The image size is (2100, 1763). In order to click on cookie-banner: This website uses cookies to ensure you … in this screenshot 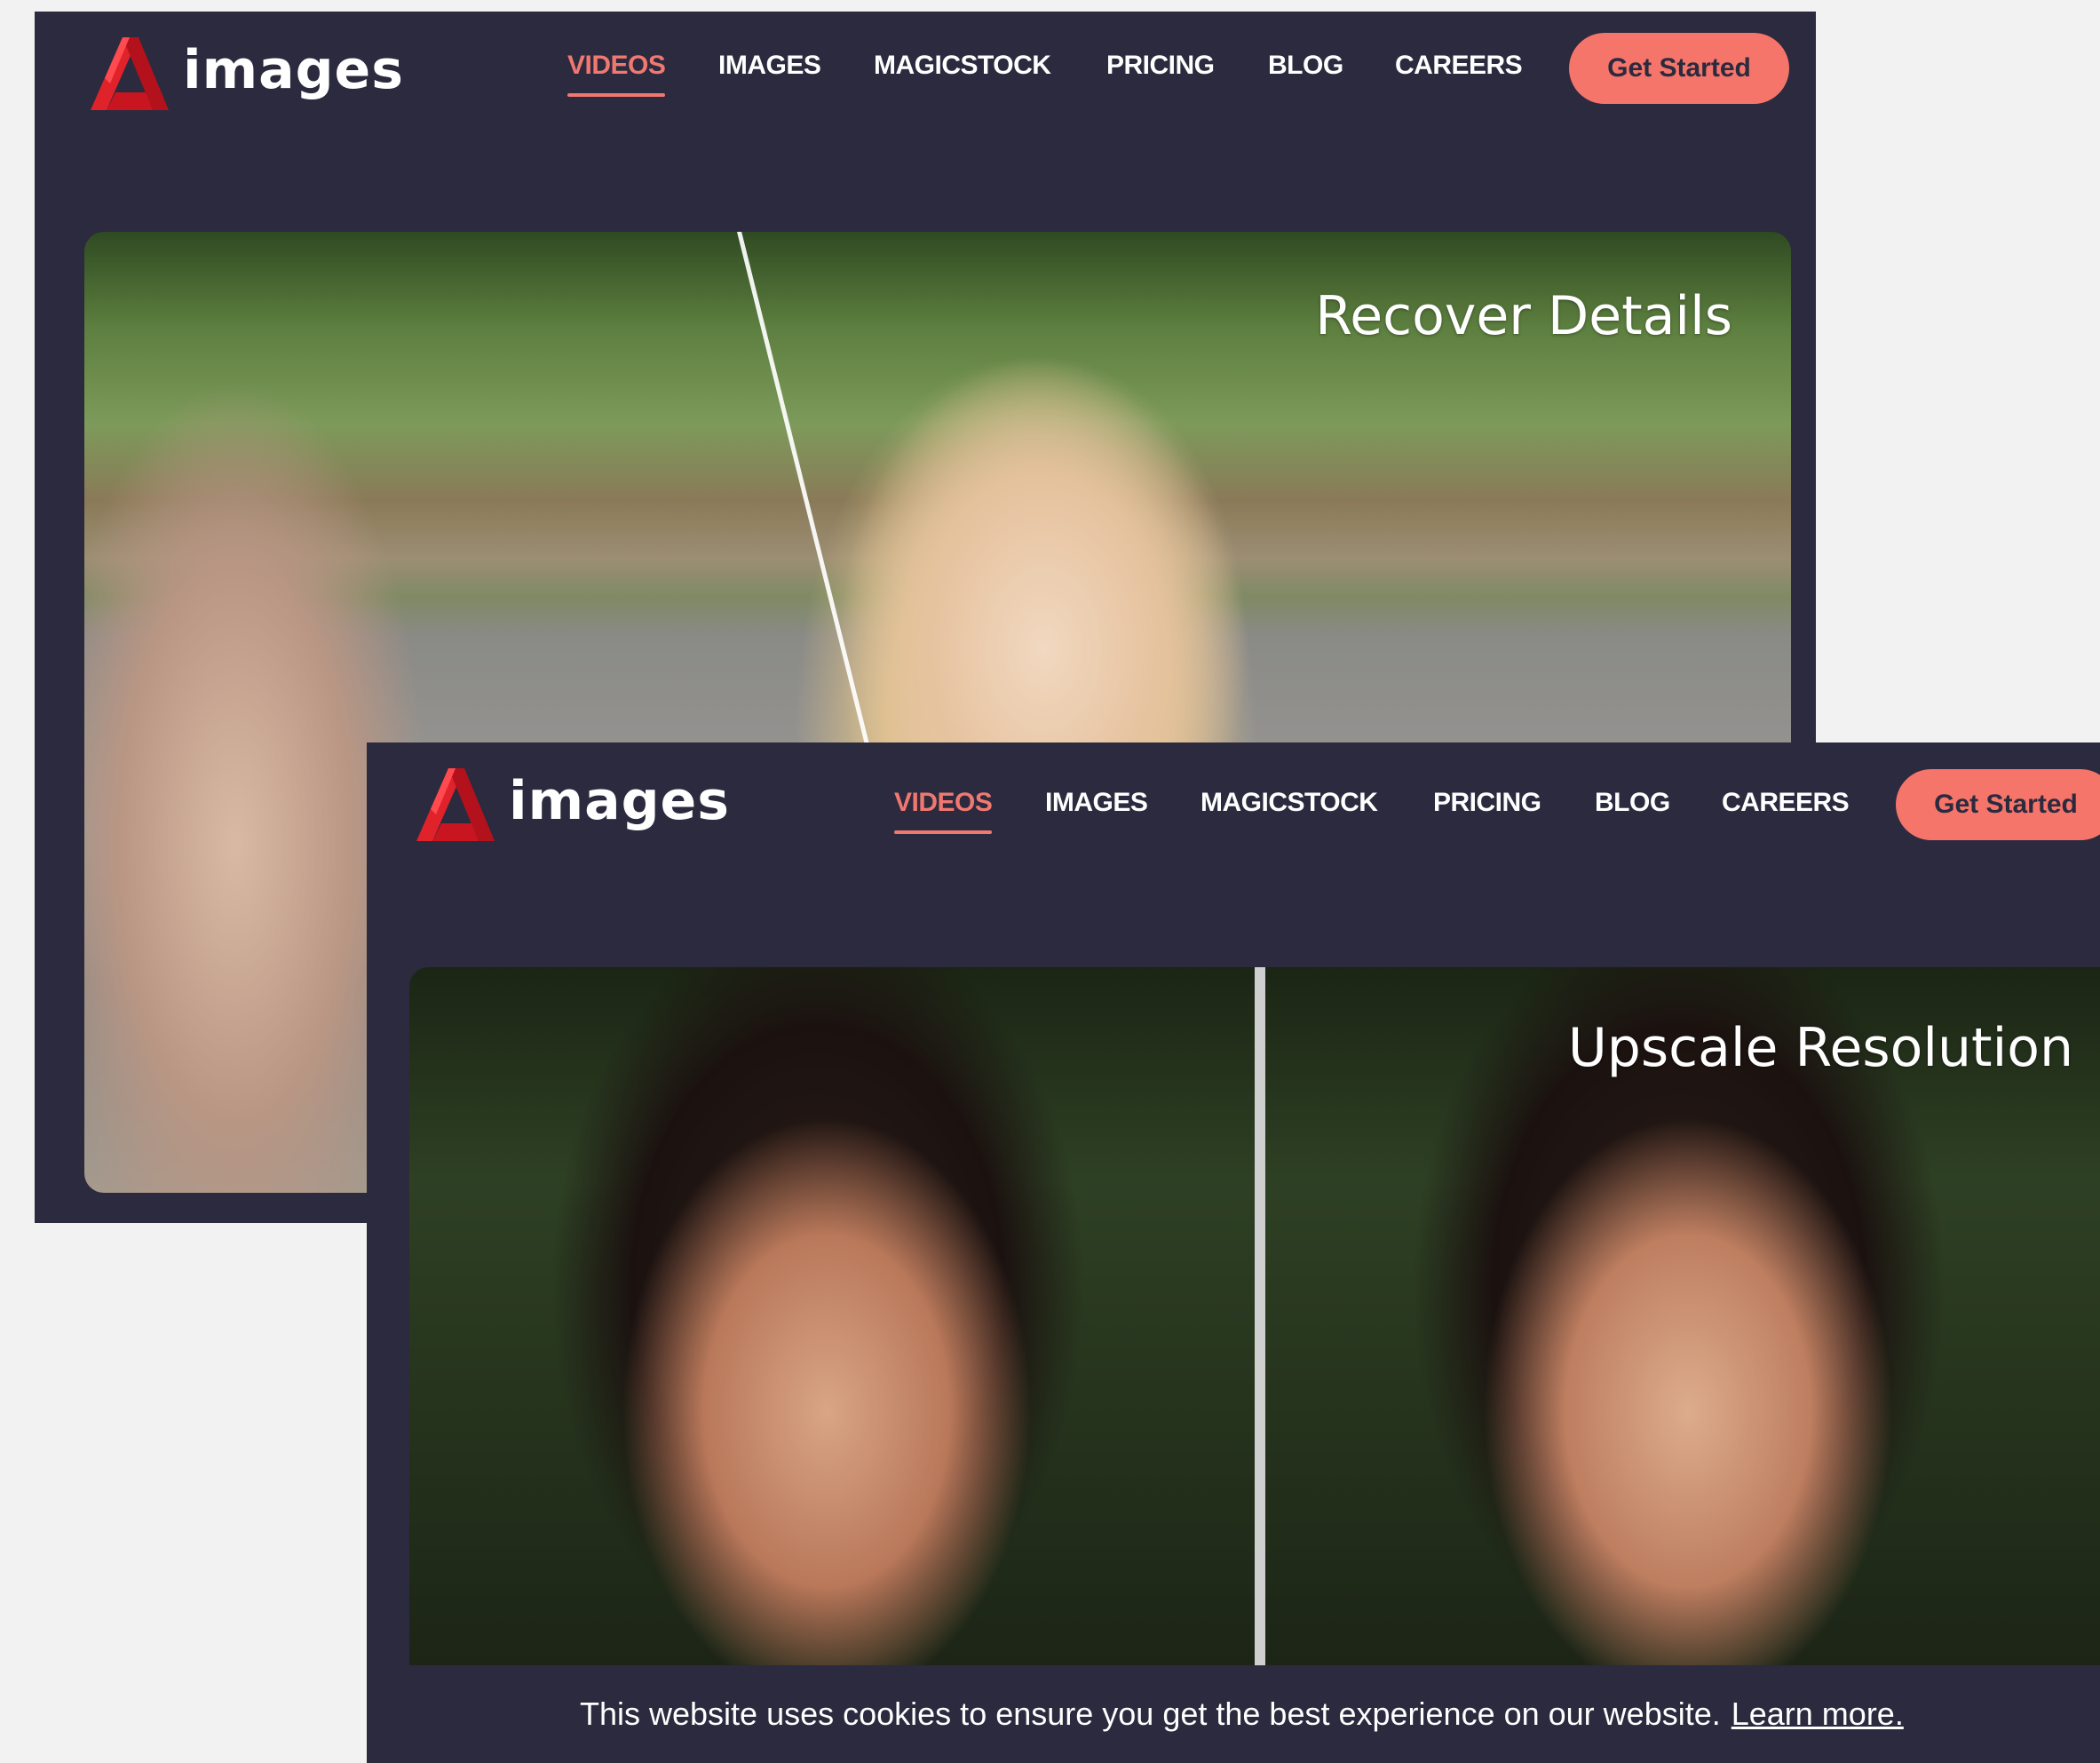, I will do `click(1233, 1714)`.